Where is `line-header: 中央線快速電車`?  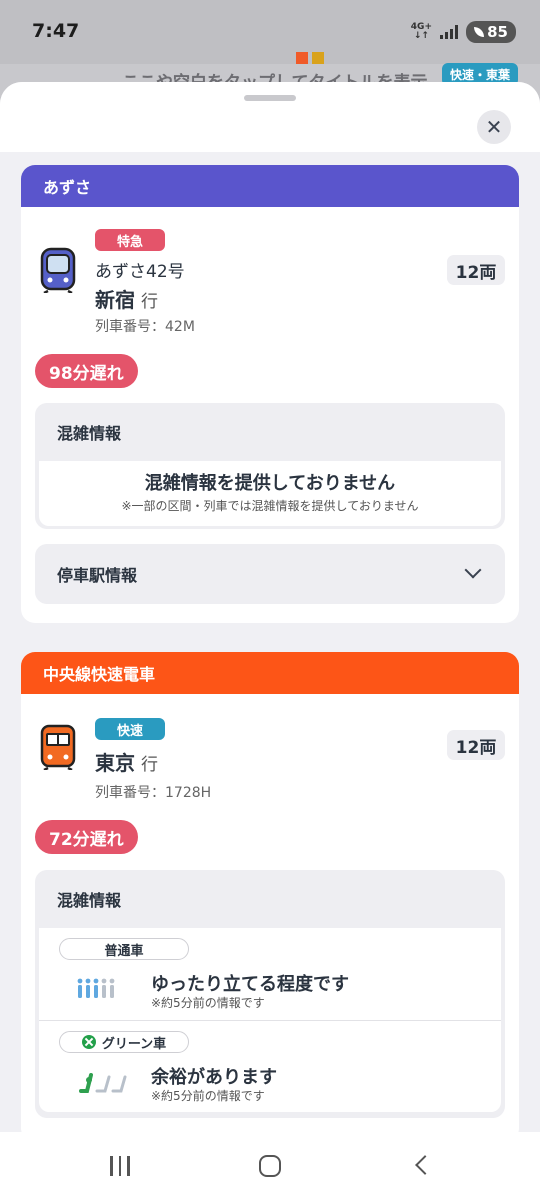
line-header: 中央線快速電車 is located at coordinates (270, 673).